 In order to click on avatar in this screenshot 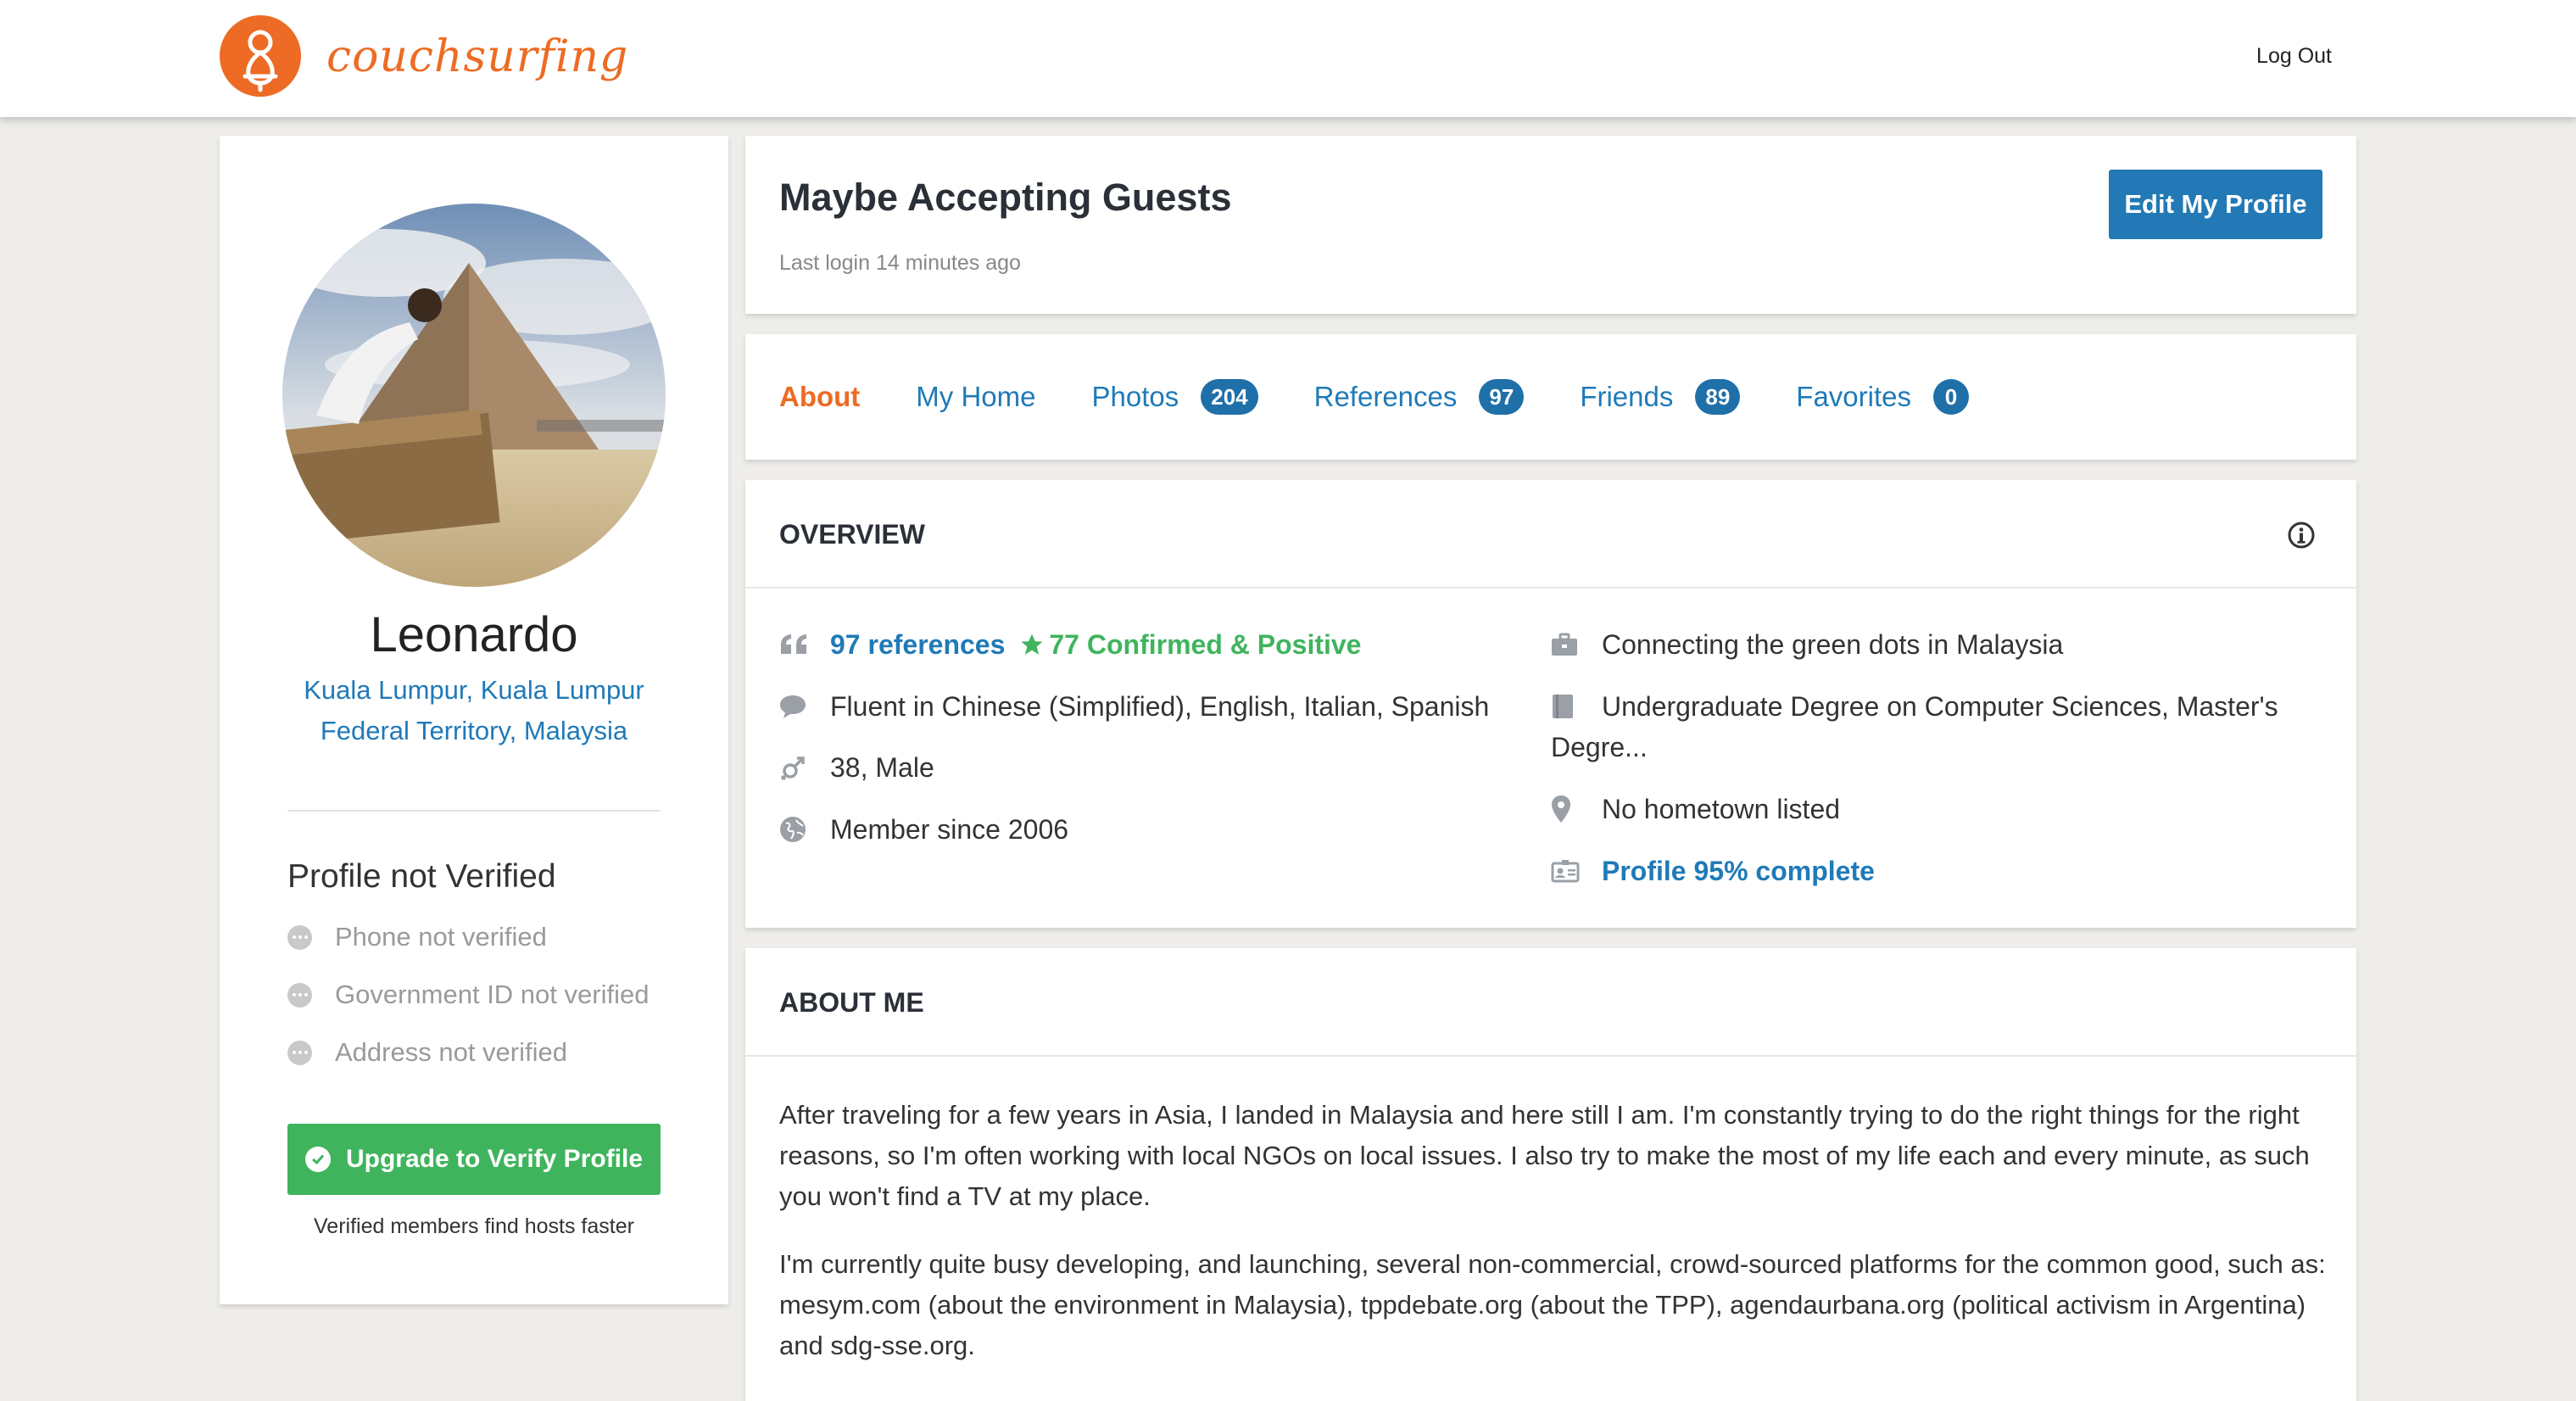, I will do `click(474, 396)`.